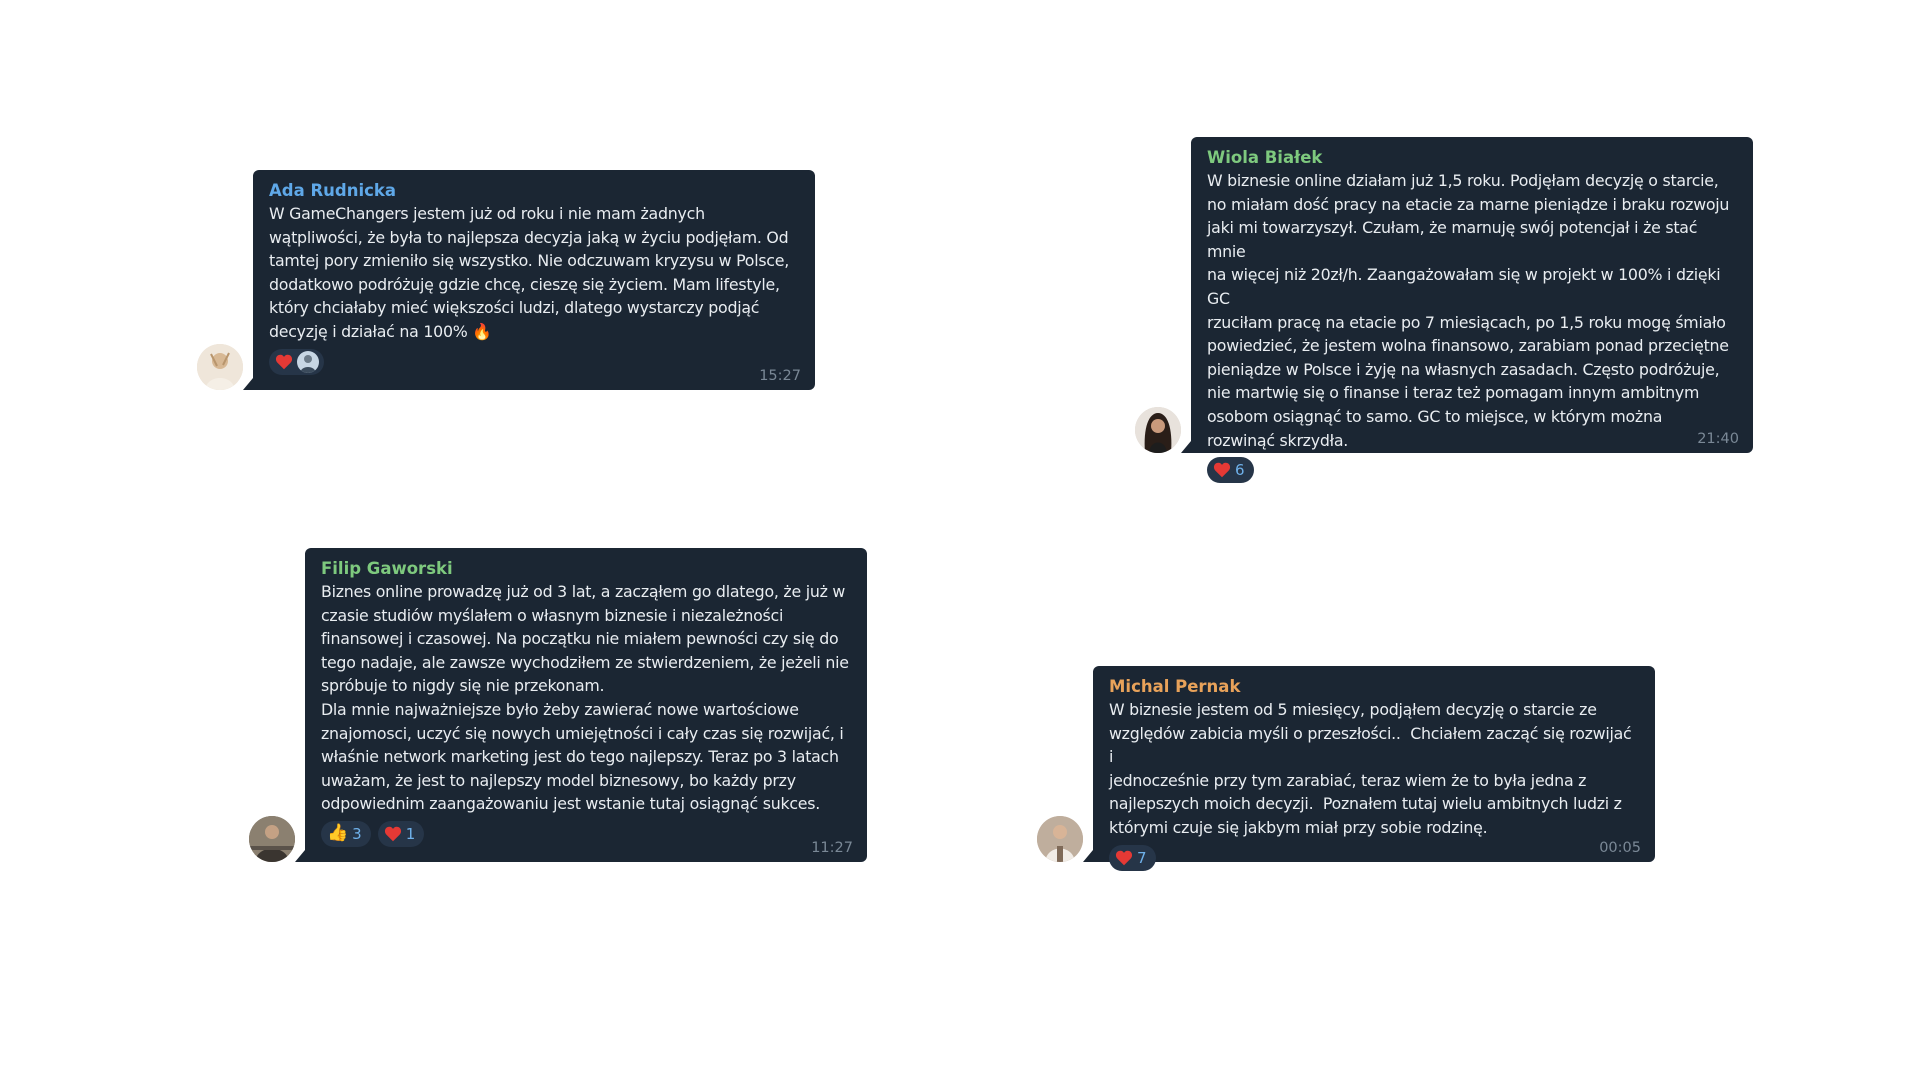 This screenshot has width=1920, height=1080. What do you see at coordinates (534, 191) in the screenshot?
I see `sender-name: Ada Rudnicka` at bounding box center [534, 191].